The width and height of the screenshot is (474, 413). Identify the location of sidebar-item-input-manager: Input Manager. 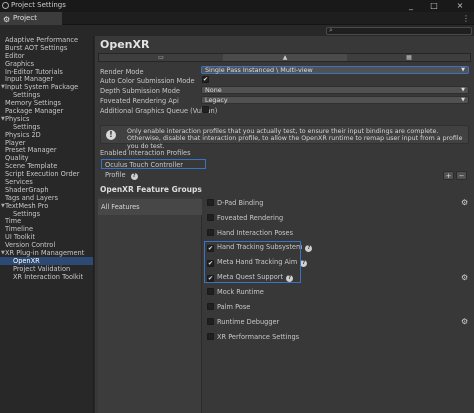
(46, 79).